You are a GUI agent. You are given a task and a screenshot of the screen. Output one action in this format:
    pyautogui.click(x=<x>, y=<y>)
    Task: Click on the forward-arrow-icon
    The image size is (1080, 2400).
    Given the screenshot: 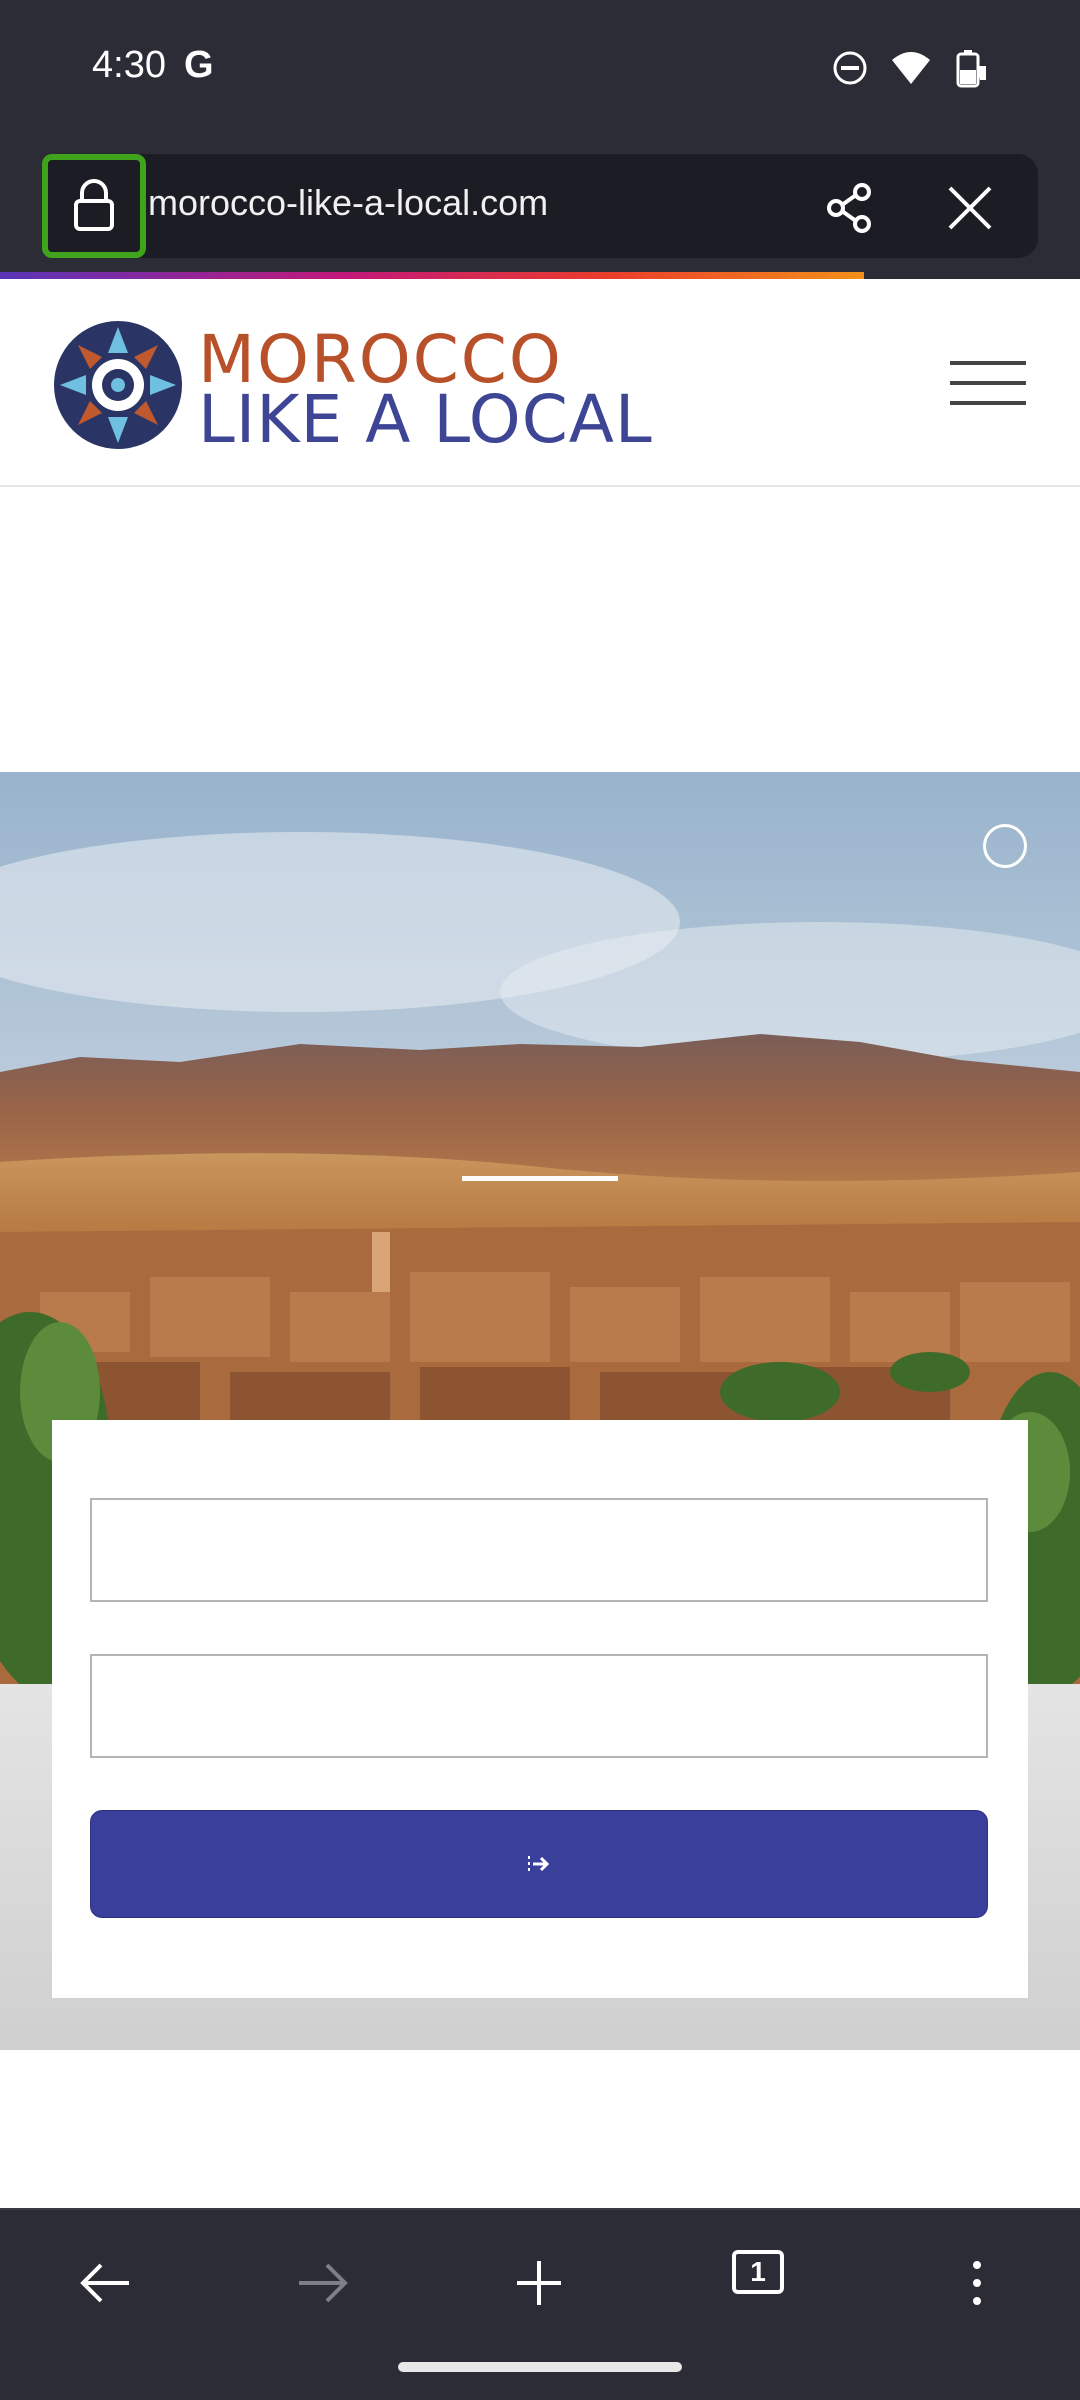 What is the action you would take?
    pyautogui.click(x=323, y=2283)
    